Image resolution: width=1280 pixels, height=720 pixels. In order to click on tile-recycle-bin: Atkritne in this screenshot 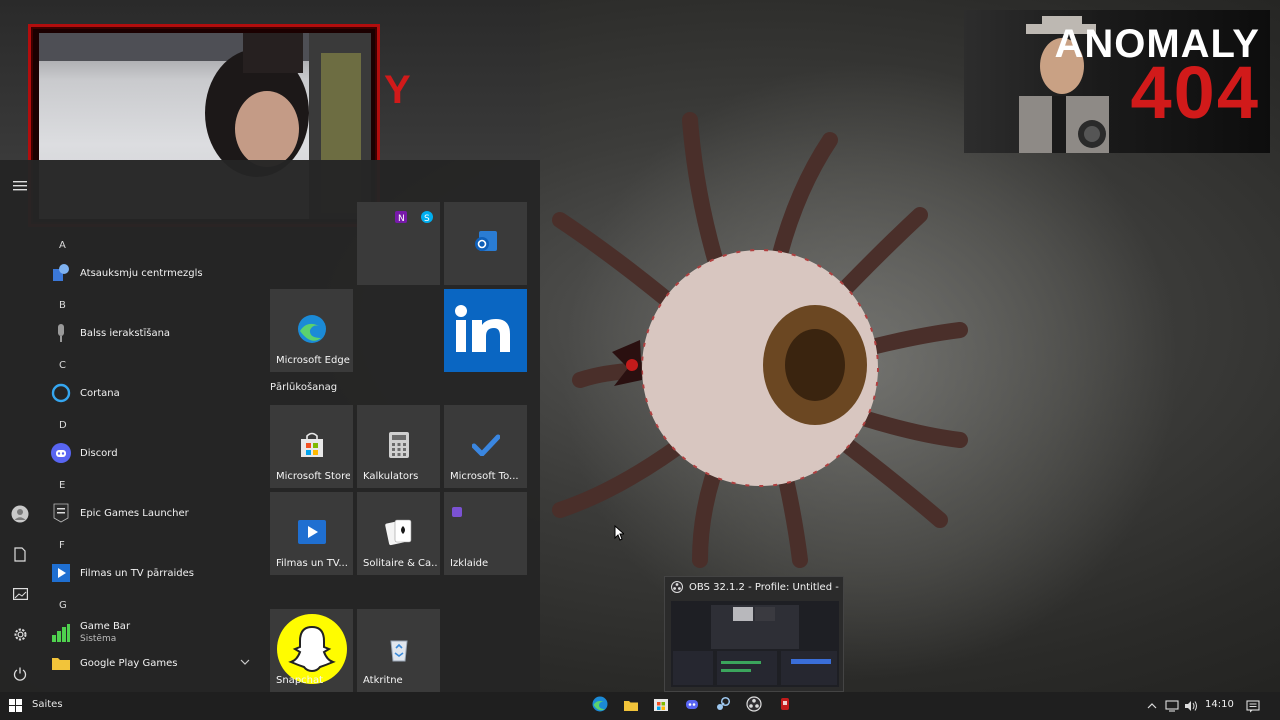, I will do `click(398, 650)`.